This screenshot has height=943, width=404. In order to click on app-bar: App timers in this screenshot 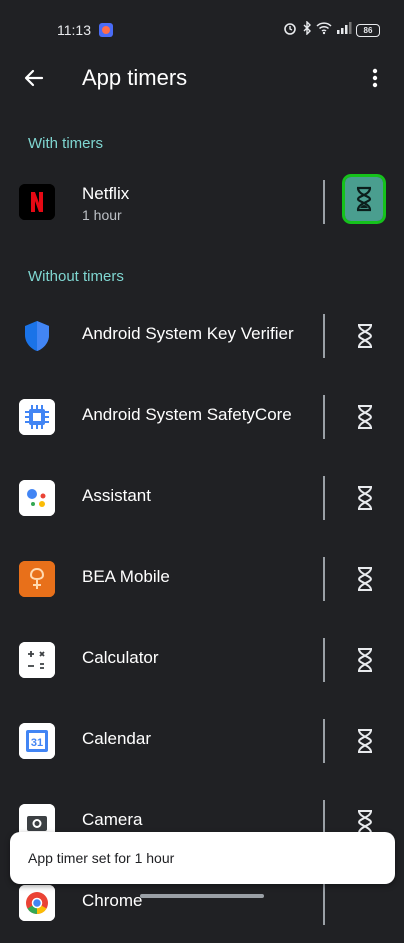, I will do `click(202, 80)`.